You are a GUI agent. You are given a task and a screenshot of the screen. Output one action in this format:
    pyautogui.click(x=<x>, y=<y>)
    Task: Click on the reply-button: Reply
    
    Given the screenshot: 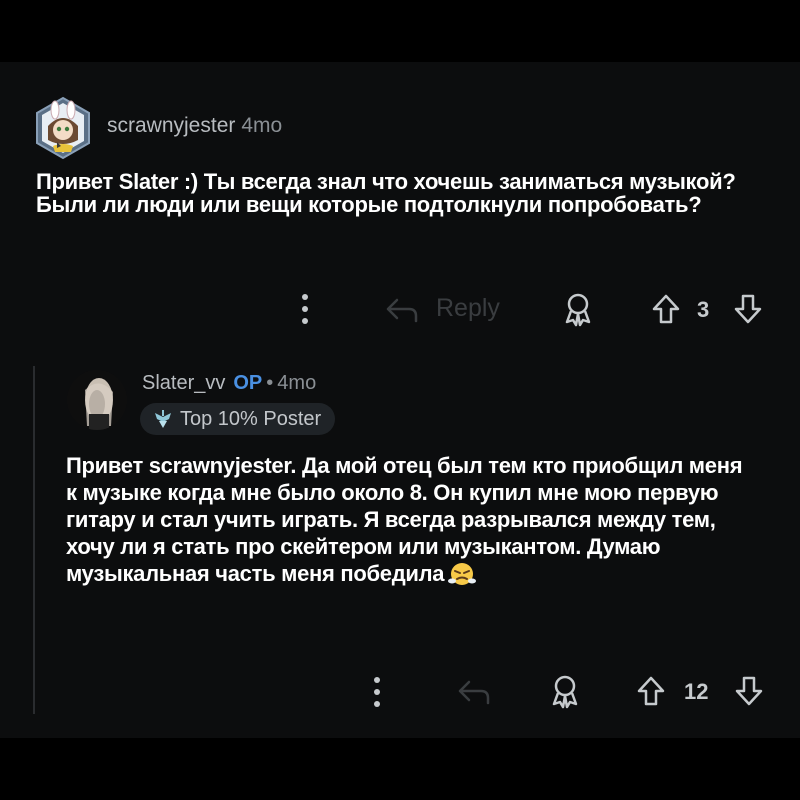 What is the action you would take?
    pyautogui.click(x=468, y=308)
    